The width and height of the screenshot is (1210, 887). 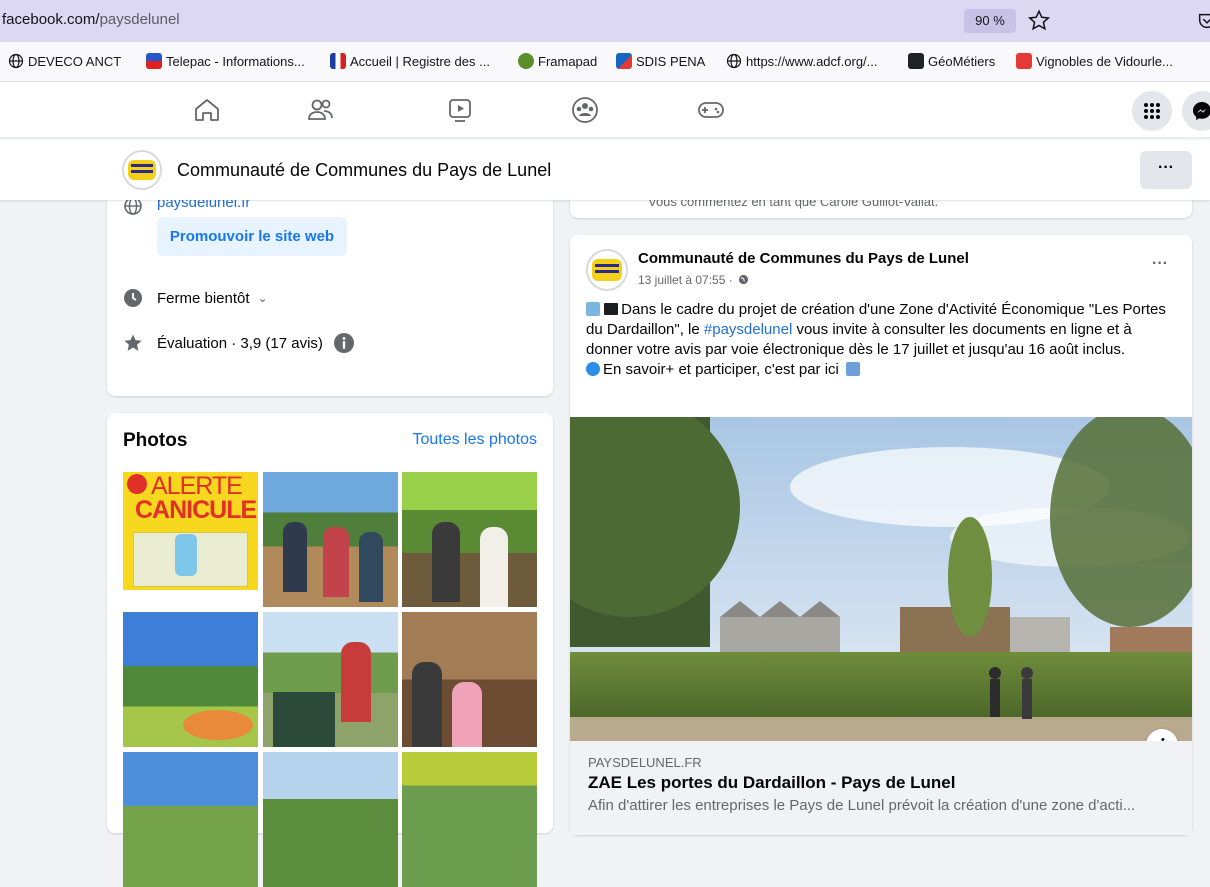 What do you see at coordinates (526, 61) in the screenshot?
I see `framapad-icon` at bounding box center [526, 61].